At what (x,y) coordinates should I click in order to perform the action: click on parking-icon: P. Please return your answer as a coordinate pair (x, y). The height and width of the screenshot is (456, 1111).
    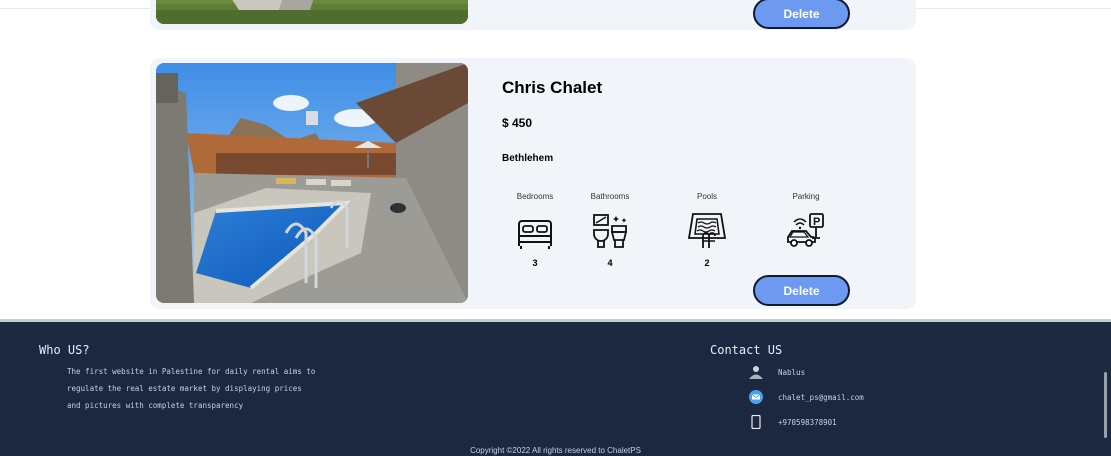
    Looking at the image, I should click on (805, 230).